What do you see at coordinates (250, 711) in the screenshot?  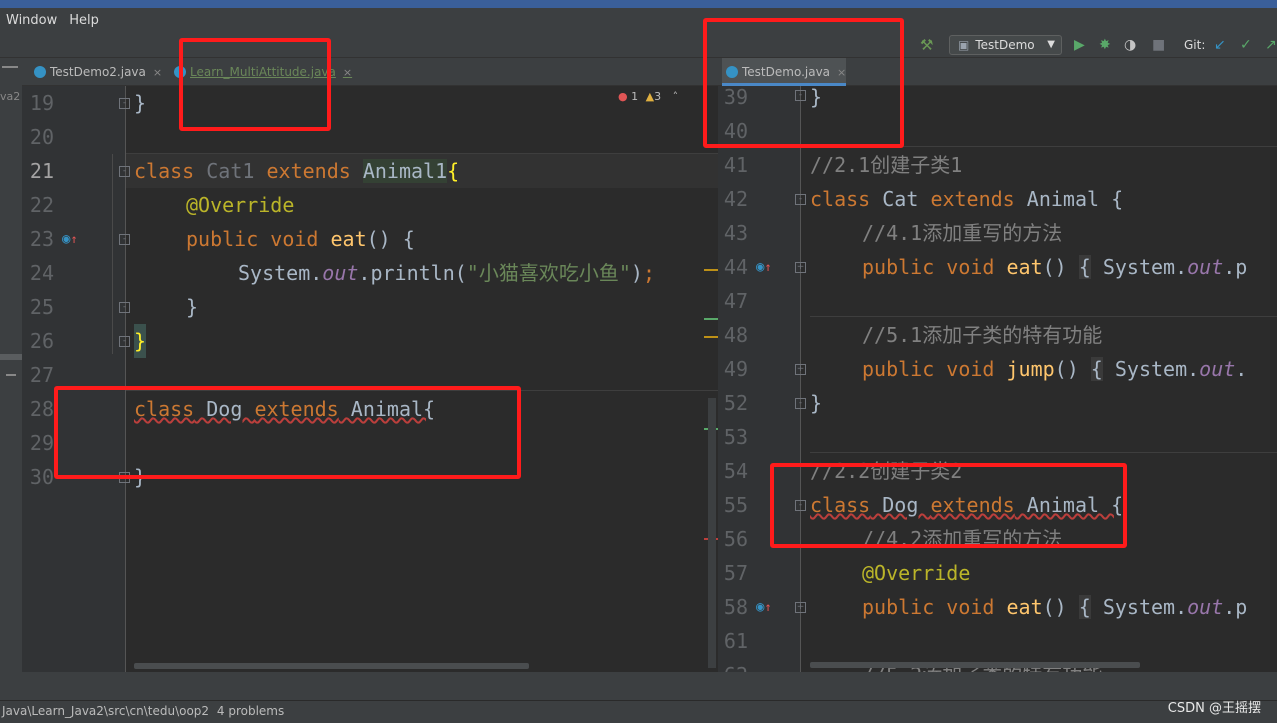 I see `status-problems: 4 problems` at bounding box center [250, 711].